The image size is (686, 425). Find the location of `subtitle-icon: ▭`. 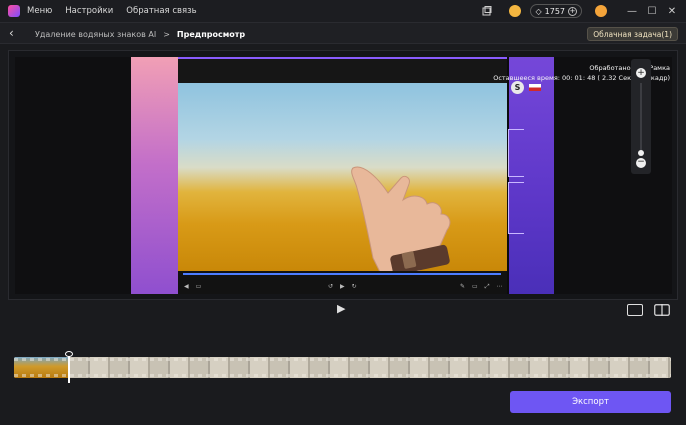

subtitle-icon: ▭ is located at coordinates (198, 286).